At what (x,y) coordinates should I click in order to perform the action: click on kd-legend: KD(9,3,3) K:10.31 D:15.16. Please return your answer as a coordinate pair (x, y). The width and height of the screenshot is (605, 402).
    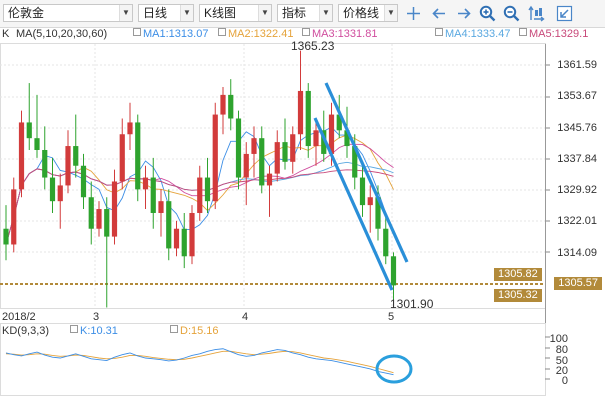
    Looking at the image, I should click on (280, 332).